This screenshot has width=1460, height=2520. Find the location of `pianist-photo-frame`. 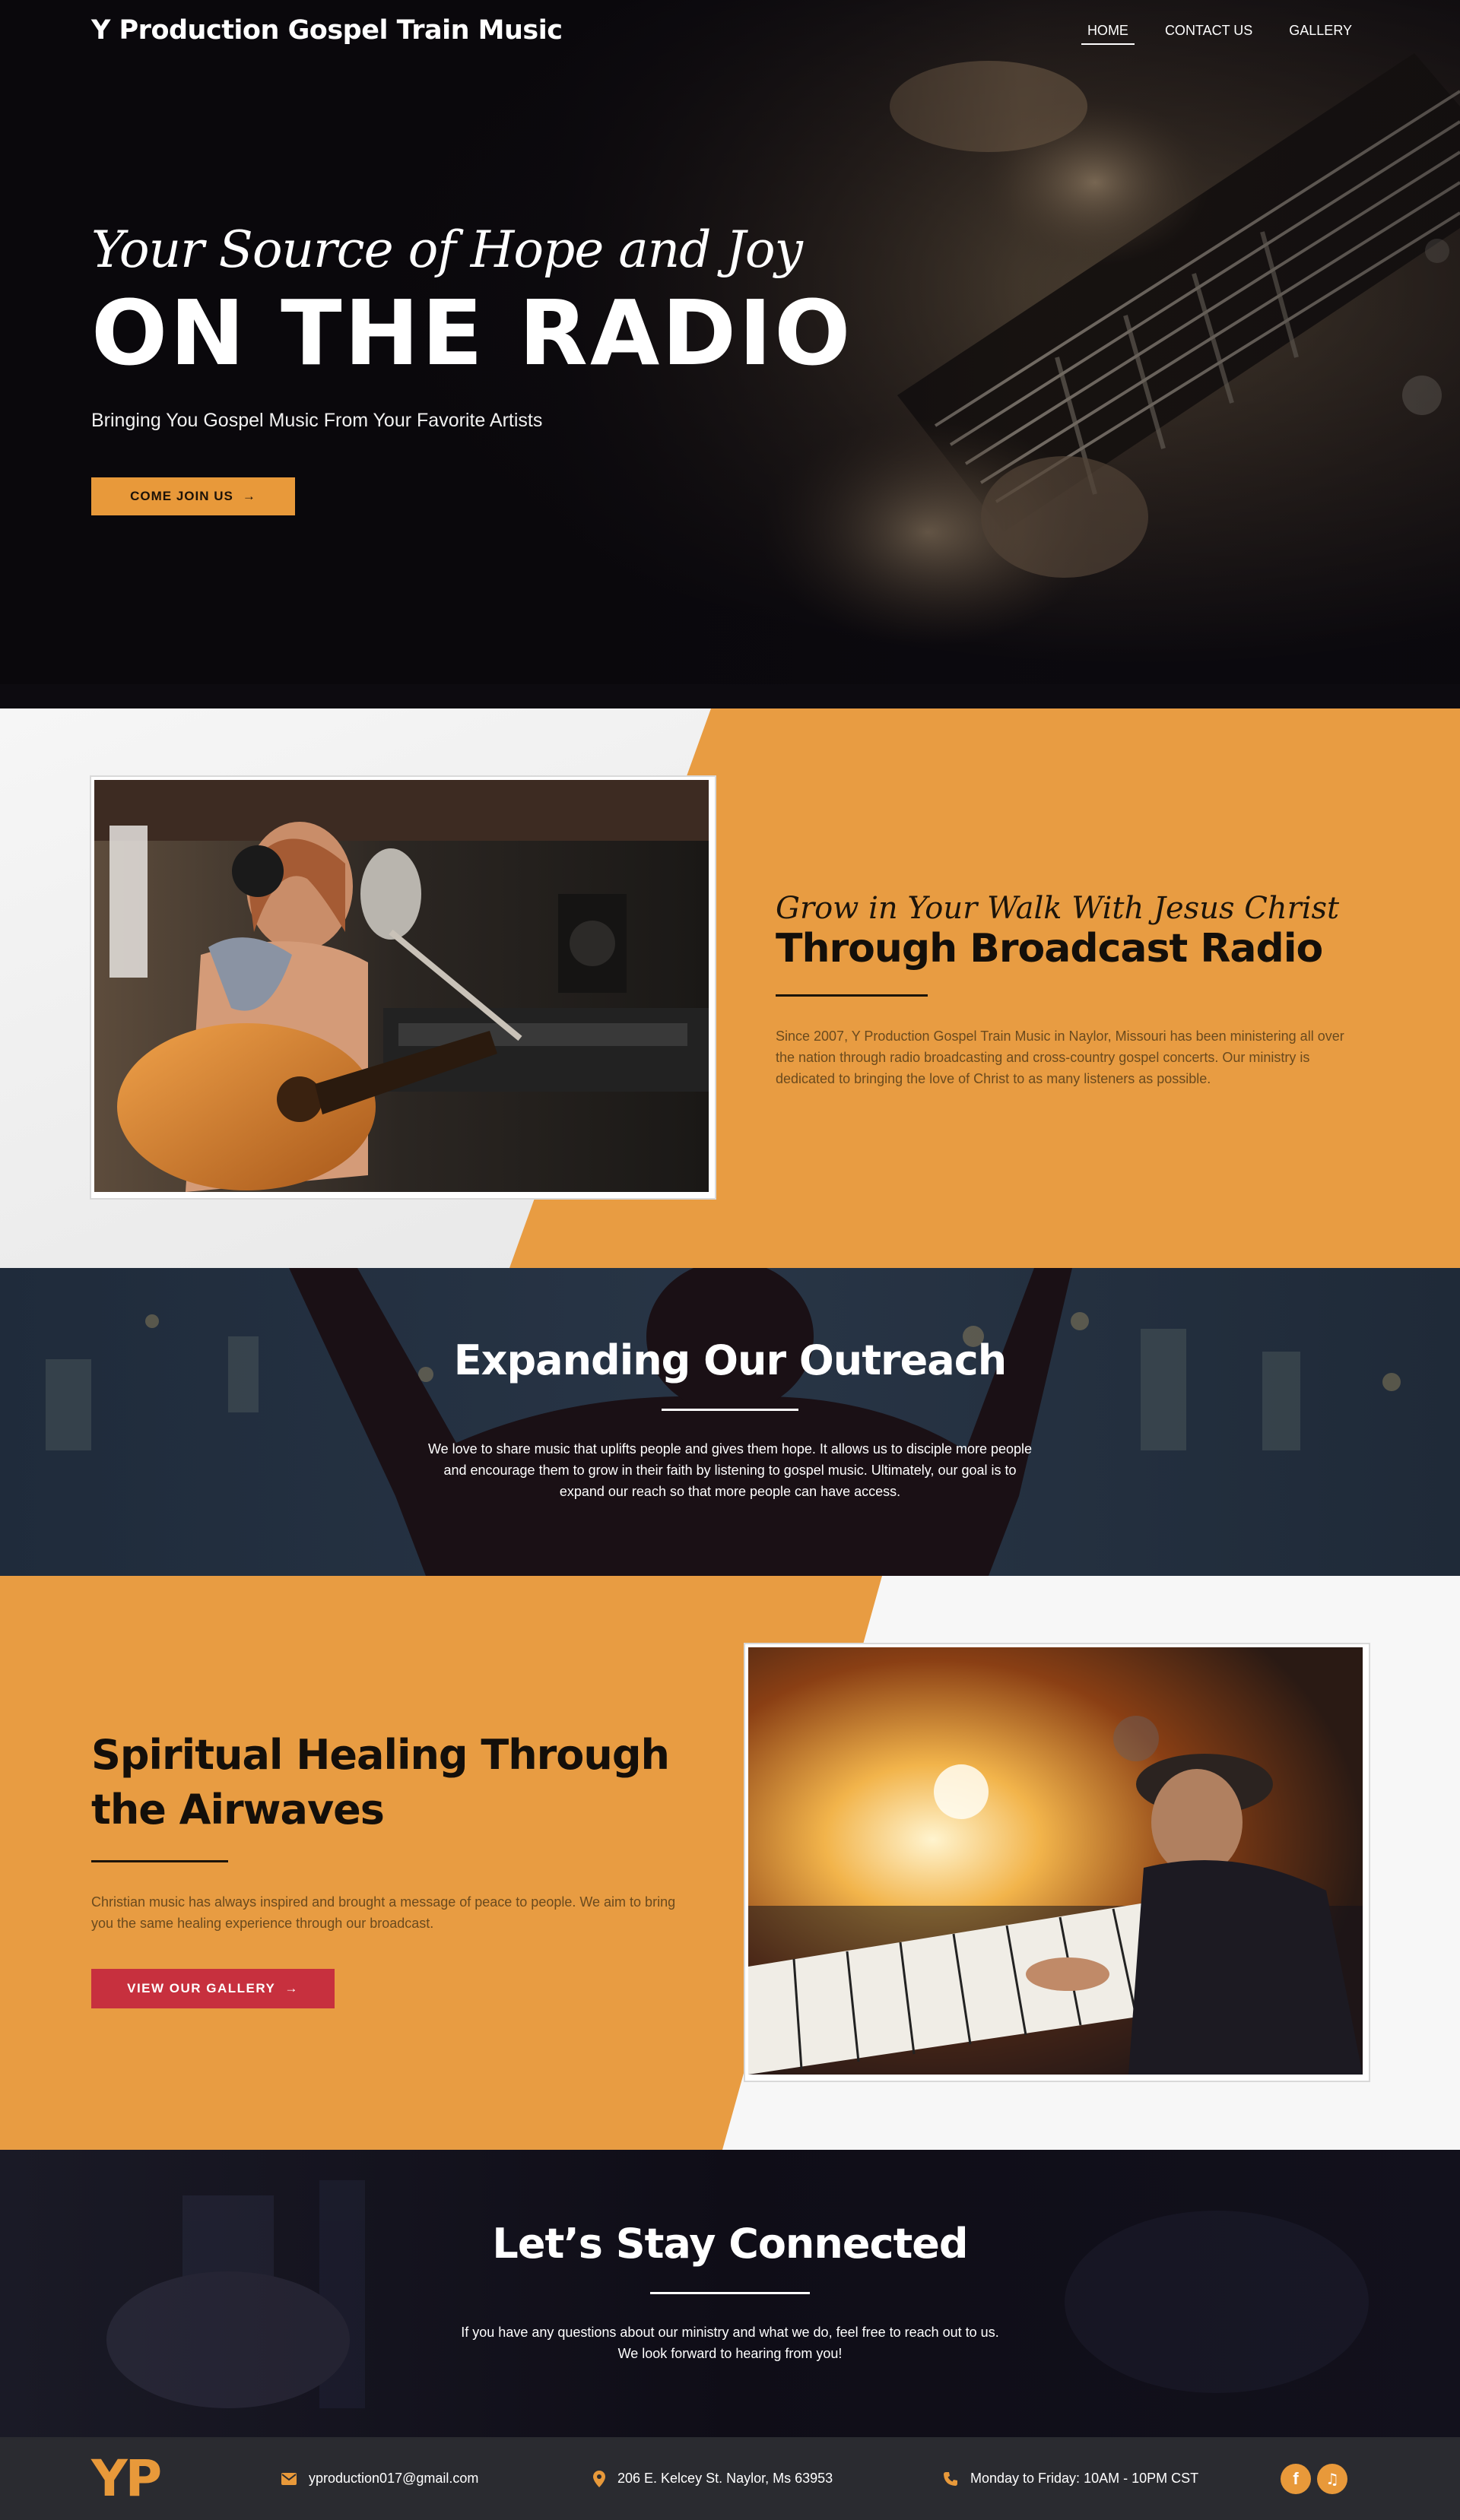

pianist-photo-frame is located at coordinates (1057, 1862).